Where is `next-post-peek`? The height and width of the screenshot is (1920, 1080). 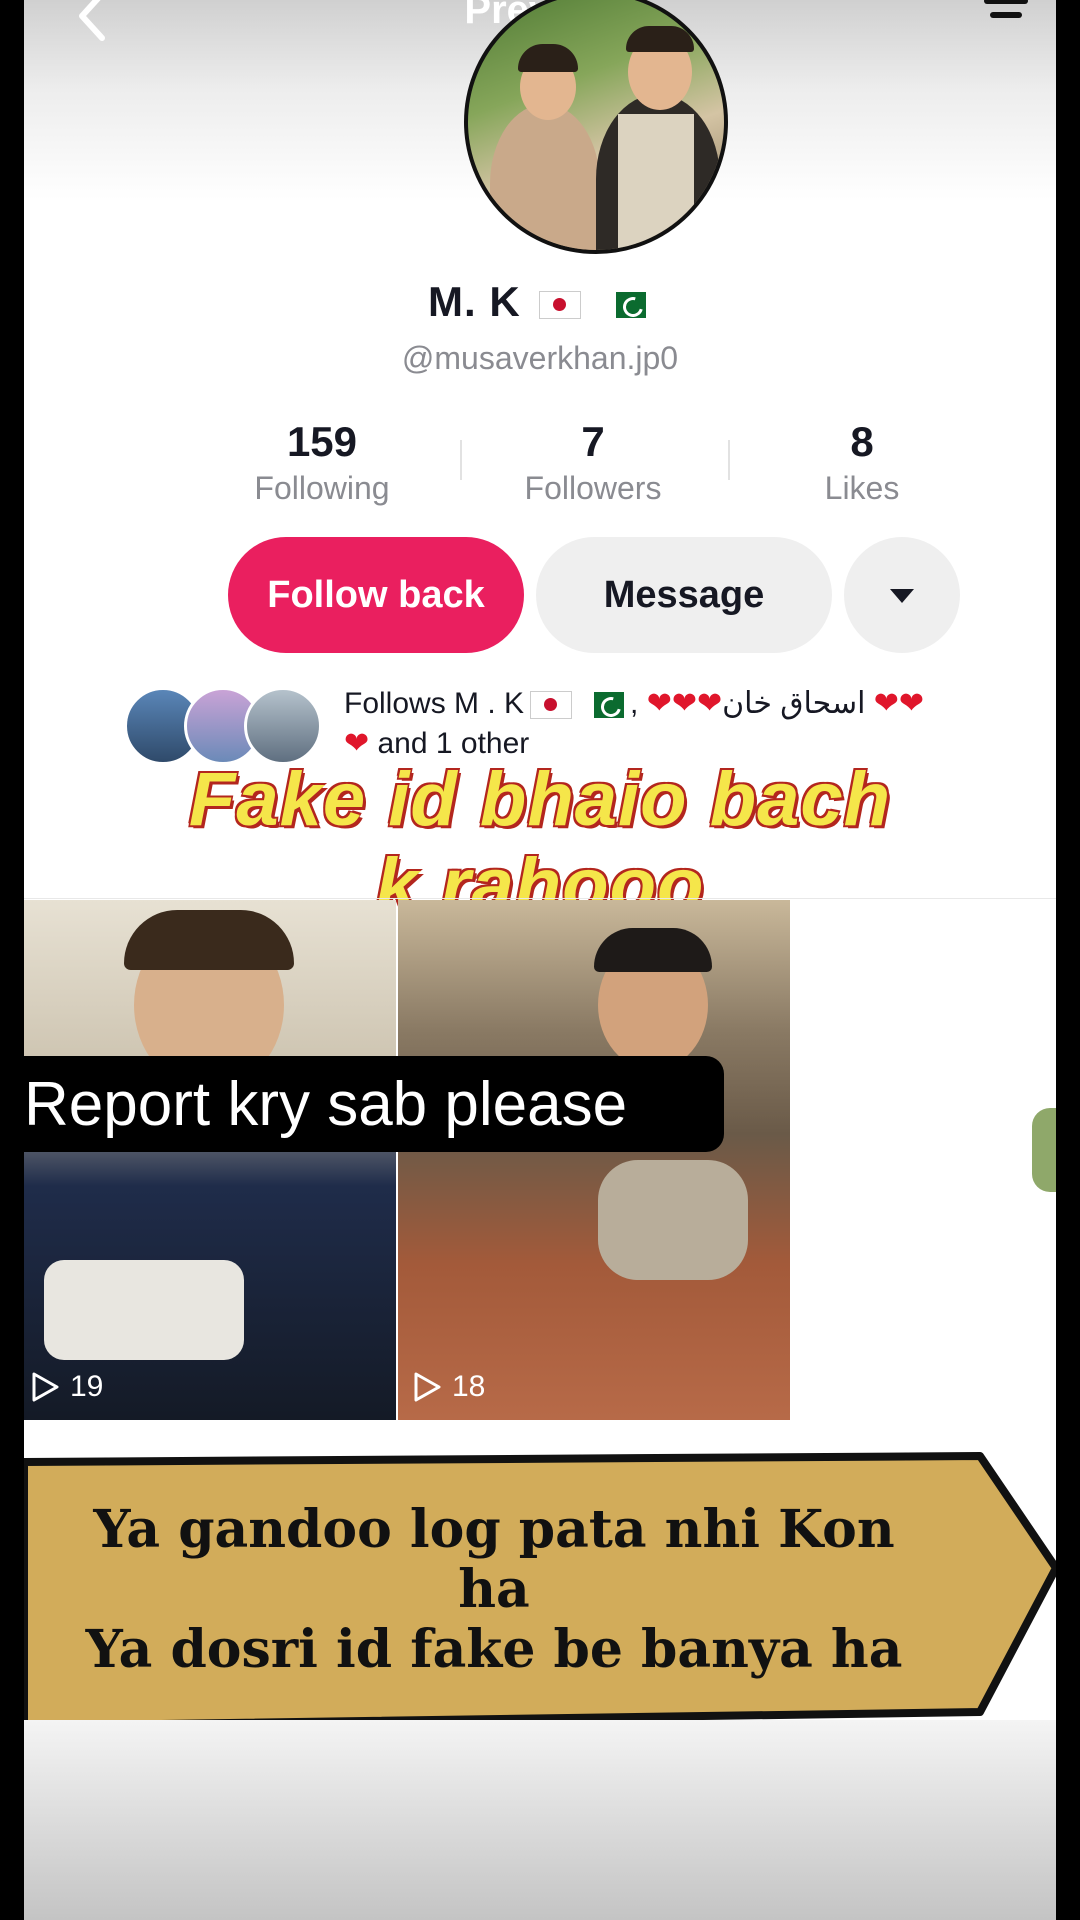 next-post-peek is located at coordinates (1044, 1150).